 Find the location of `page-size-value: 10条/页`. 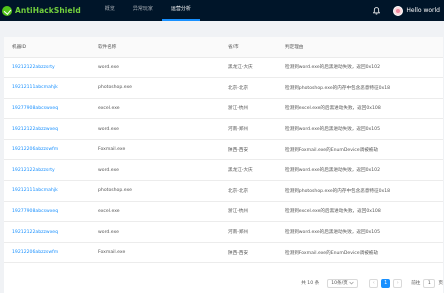

page-size-value: 10条/页 is located at coordinates (339, 283).